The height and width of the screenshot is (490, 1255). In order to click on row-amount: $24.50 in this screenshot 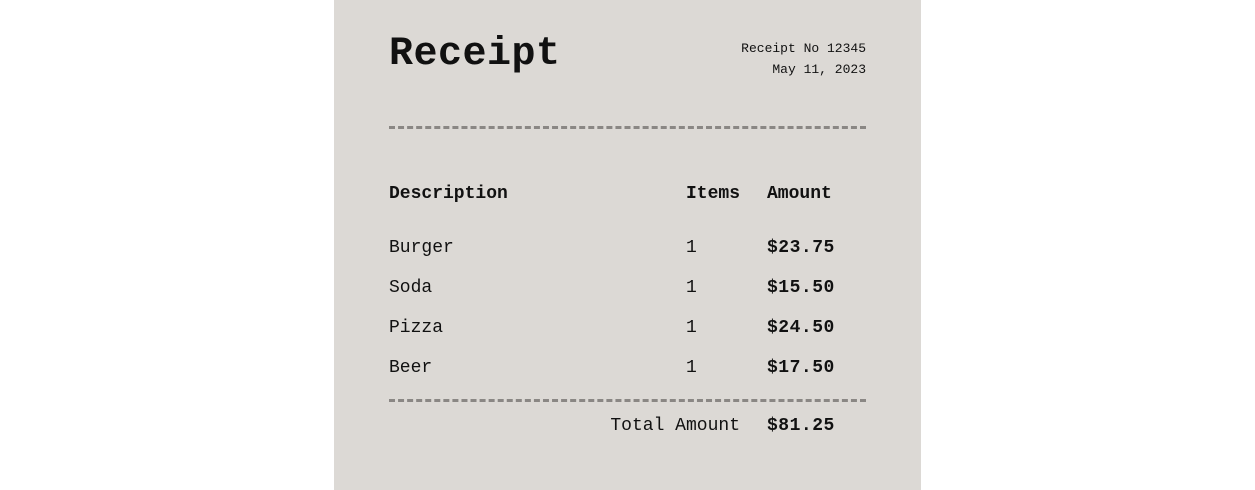, I will do `click(801, 328)`.